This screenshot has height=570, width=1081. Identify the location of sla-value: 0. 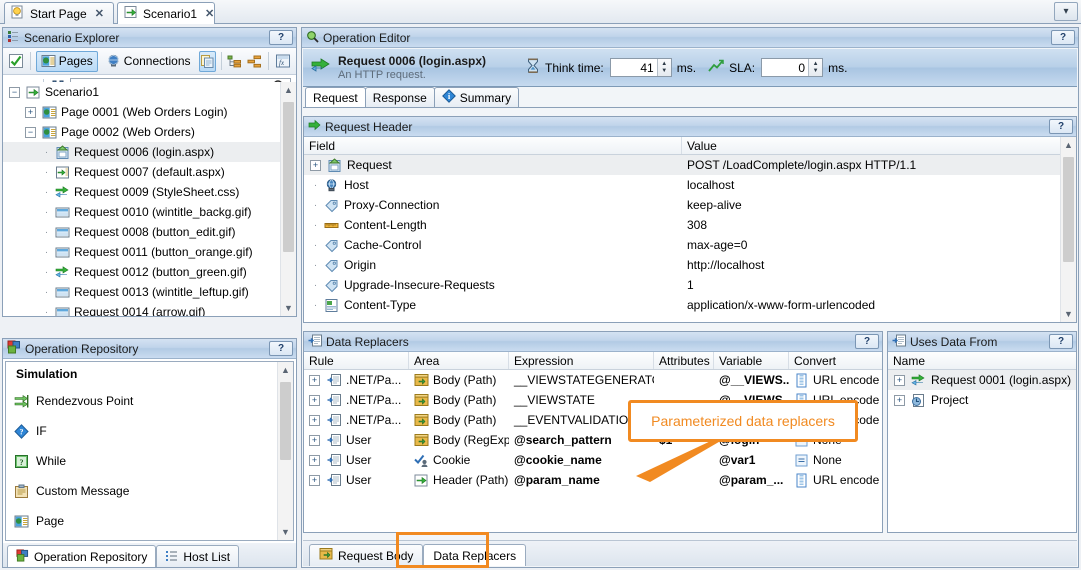
(785, 68).